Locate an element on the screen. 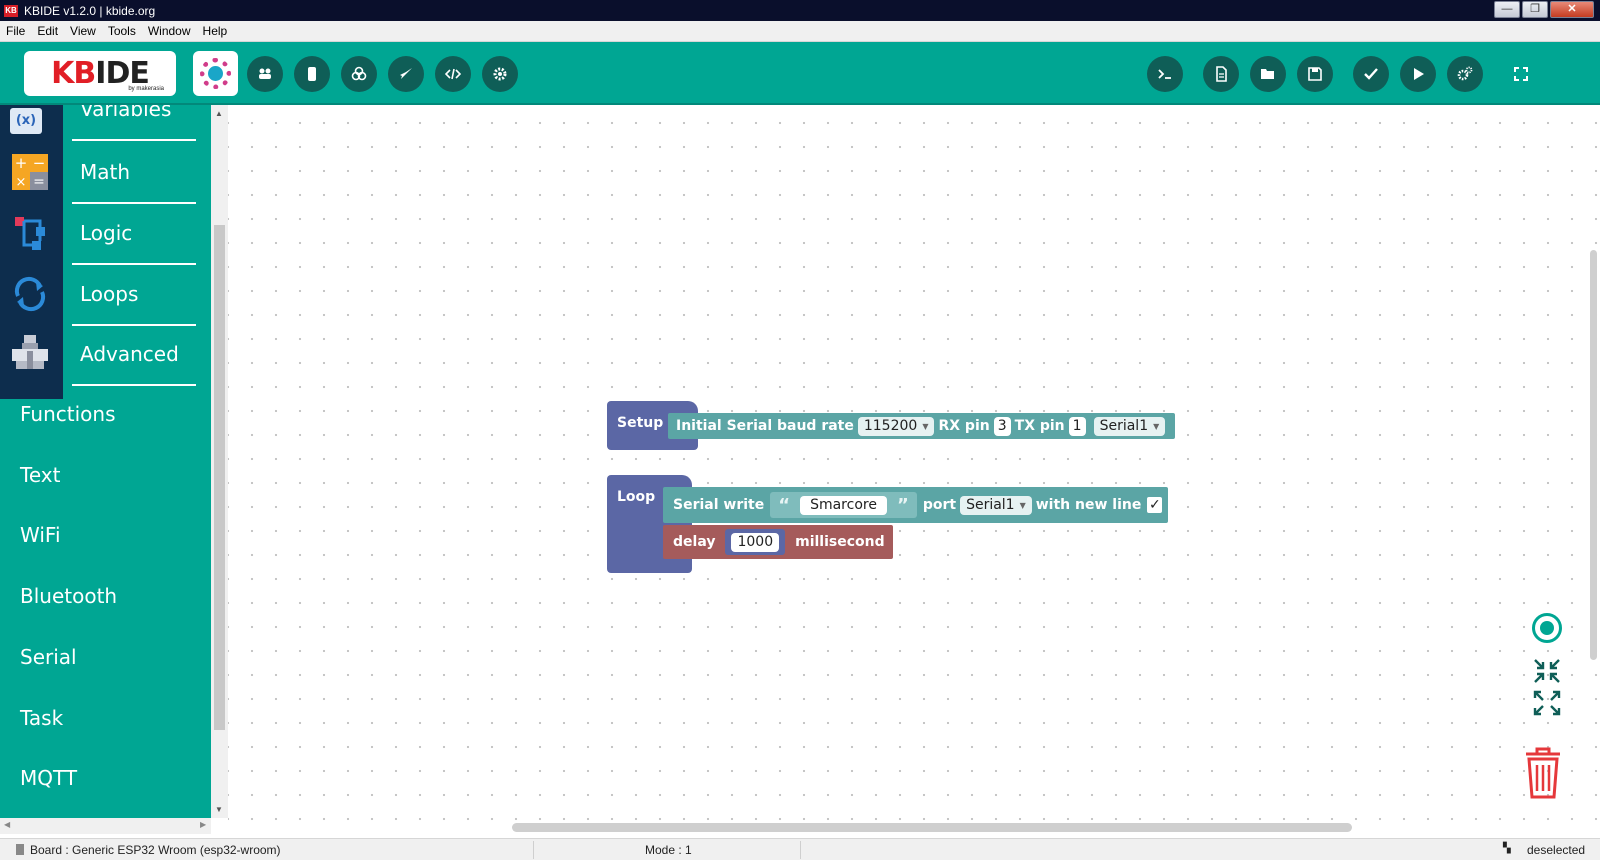 This screenshot has width=1600, height=860. upload-button is located at coordinates (1418, 74).